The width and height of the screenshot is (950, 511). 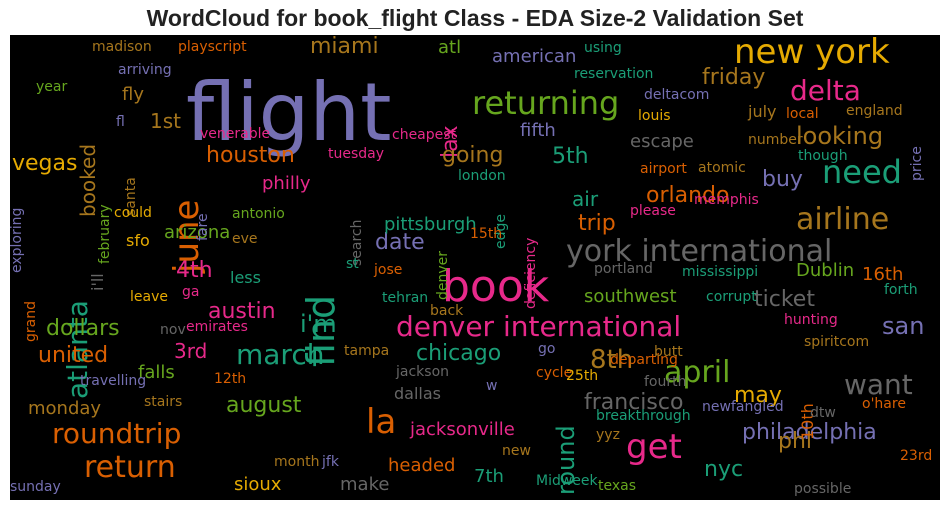 What do you see at coordinates (726, 200) in the screenshot?
I see `cloud-word: memphis` at bounding box center [726, 200].